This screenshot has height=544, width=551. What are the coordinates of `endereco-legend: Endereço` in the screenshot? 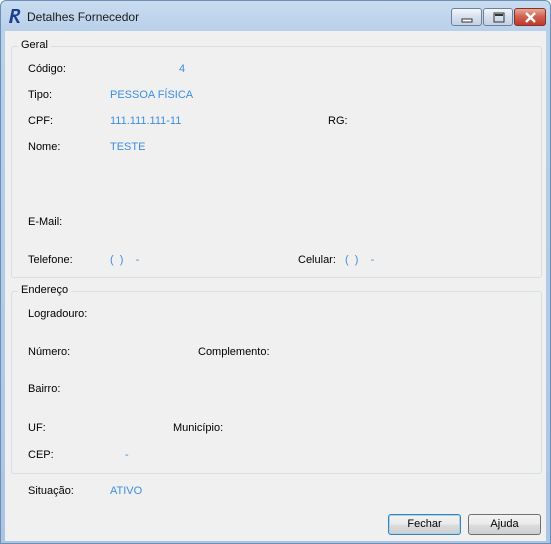 It's located at (45, 290).